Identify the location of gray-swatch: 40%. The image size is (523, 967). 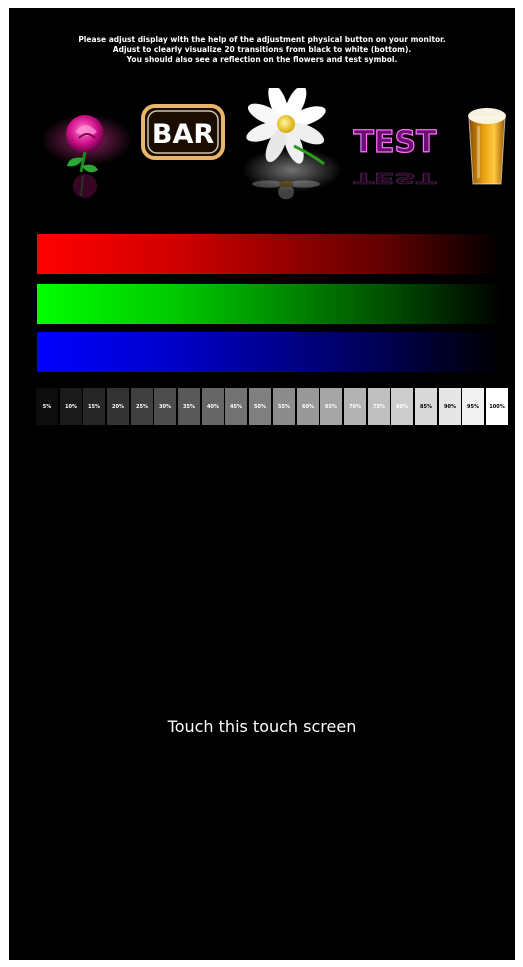
(213, 406).